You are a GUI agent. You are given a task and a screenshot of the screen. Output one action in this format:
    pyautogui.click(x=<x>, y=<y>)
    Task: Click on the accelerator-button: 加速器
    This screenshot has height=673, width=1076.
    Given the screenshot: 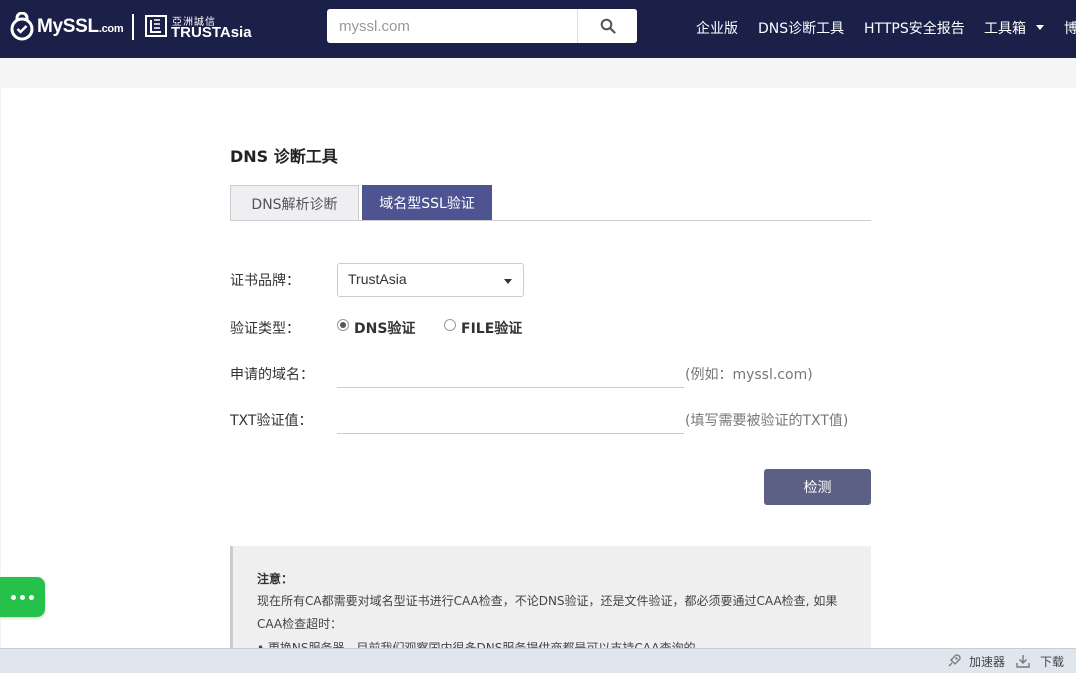 What is the action you would take?
    pyautogui.click(x=987, y=661)
    